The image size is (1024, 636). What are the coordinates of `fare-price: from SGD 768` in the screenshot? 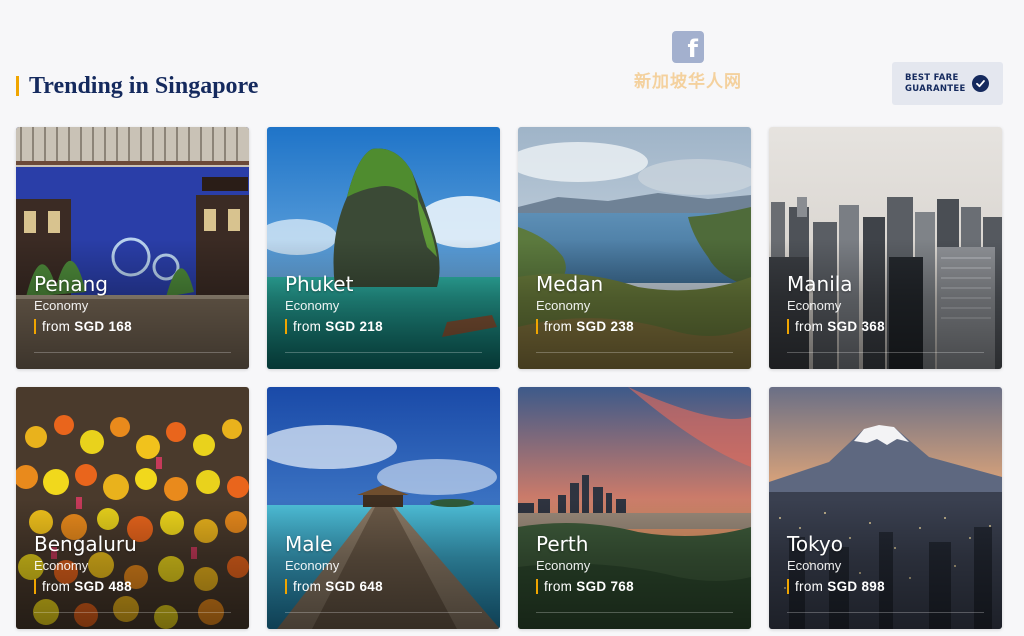 It's located at (589, 586).